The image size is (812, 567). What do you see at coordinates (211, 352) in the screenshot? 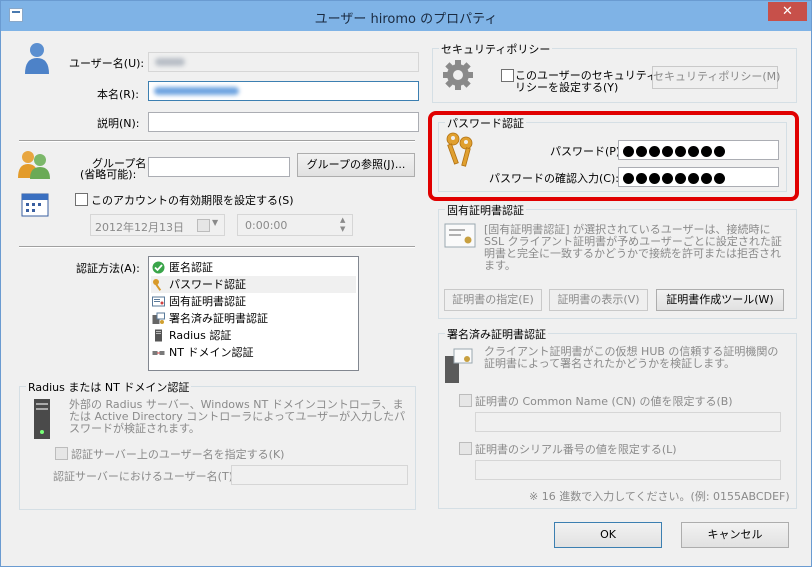
I see `auth-option-label: NT ドメイン認証` at bounding box center [211, 352].